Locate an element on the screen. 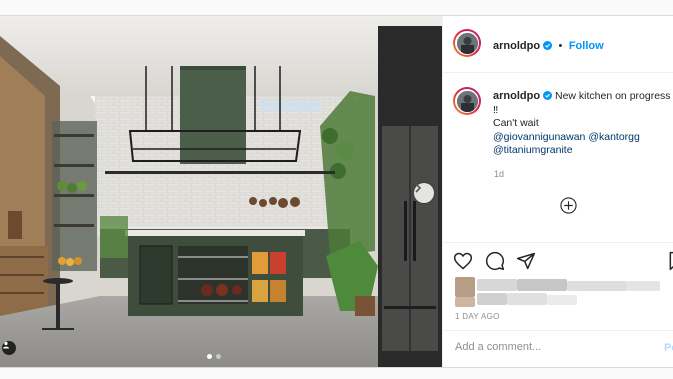 This screenshot has height=379, width=673. tagged-users-button is located at coordinates (9, 348).